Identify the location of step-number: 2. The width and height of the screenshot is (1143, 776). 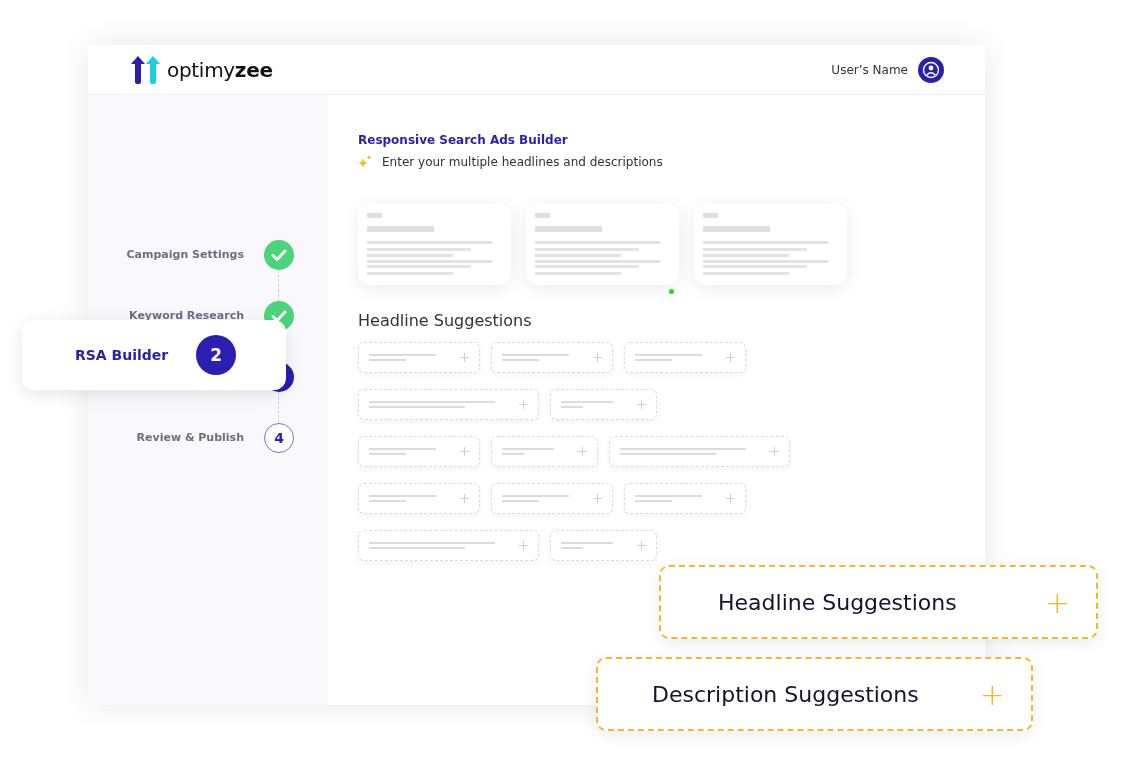
(216, 355).